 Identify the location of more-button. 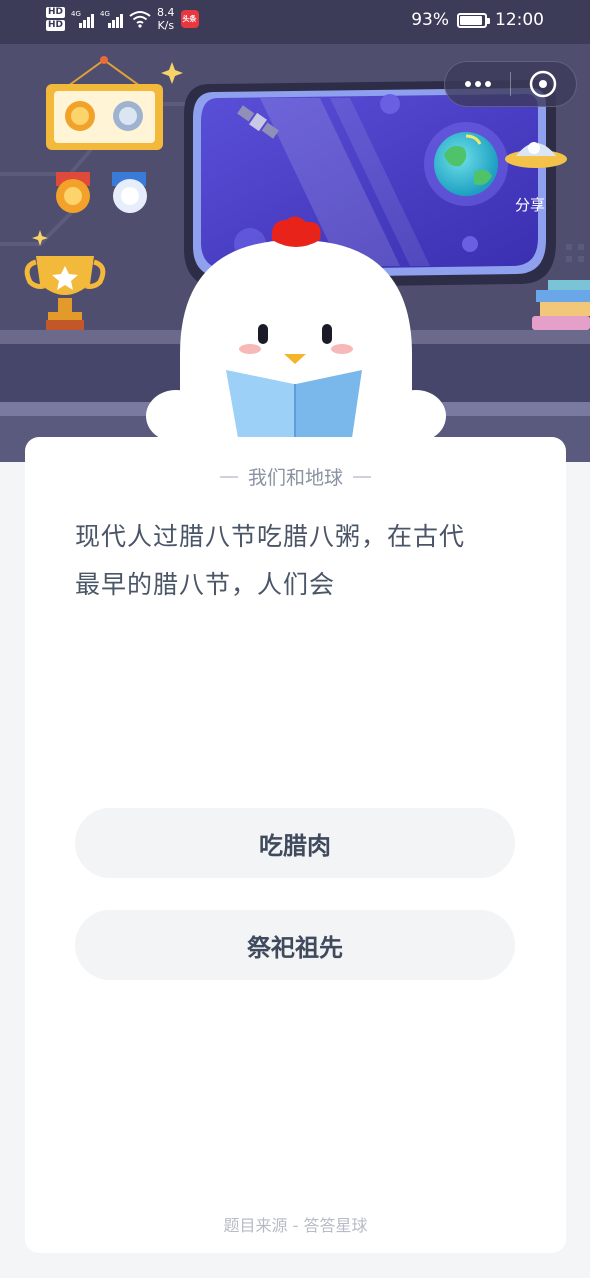
(477, 84).